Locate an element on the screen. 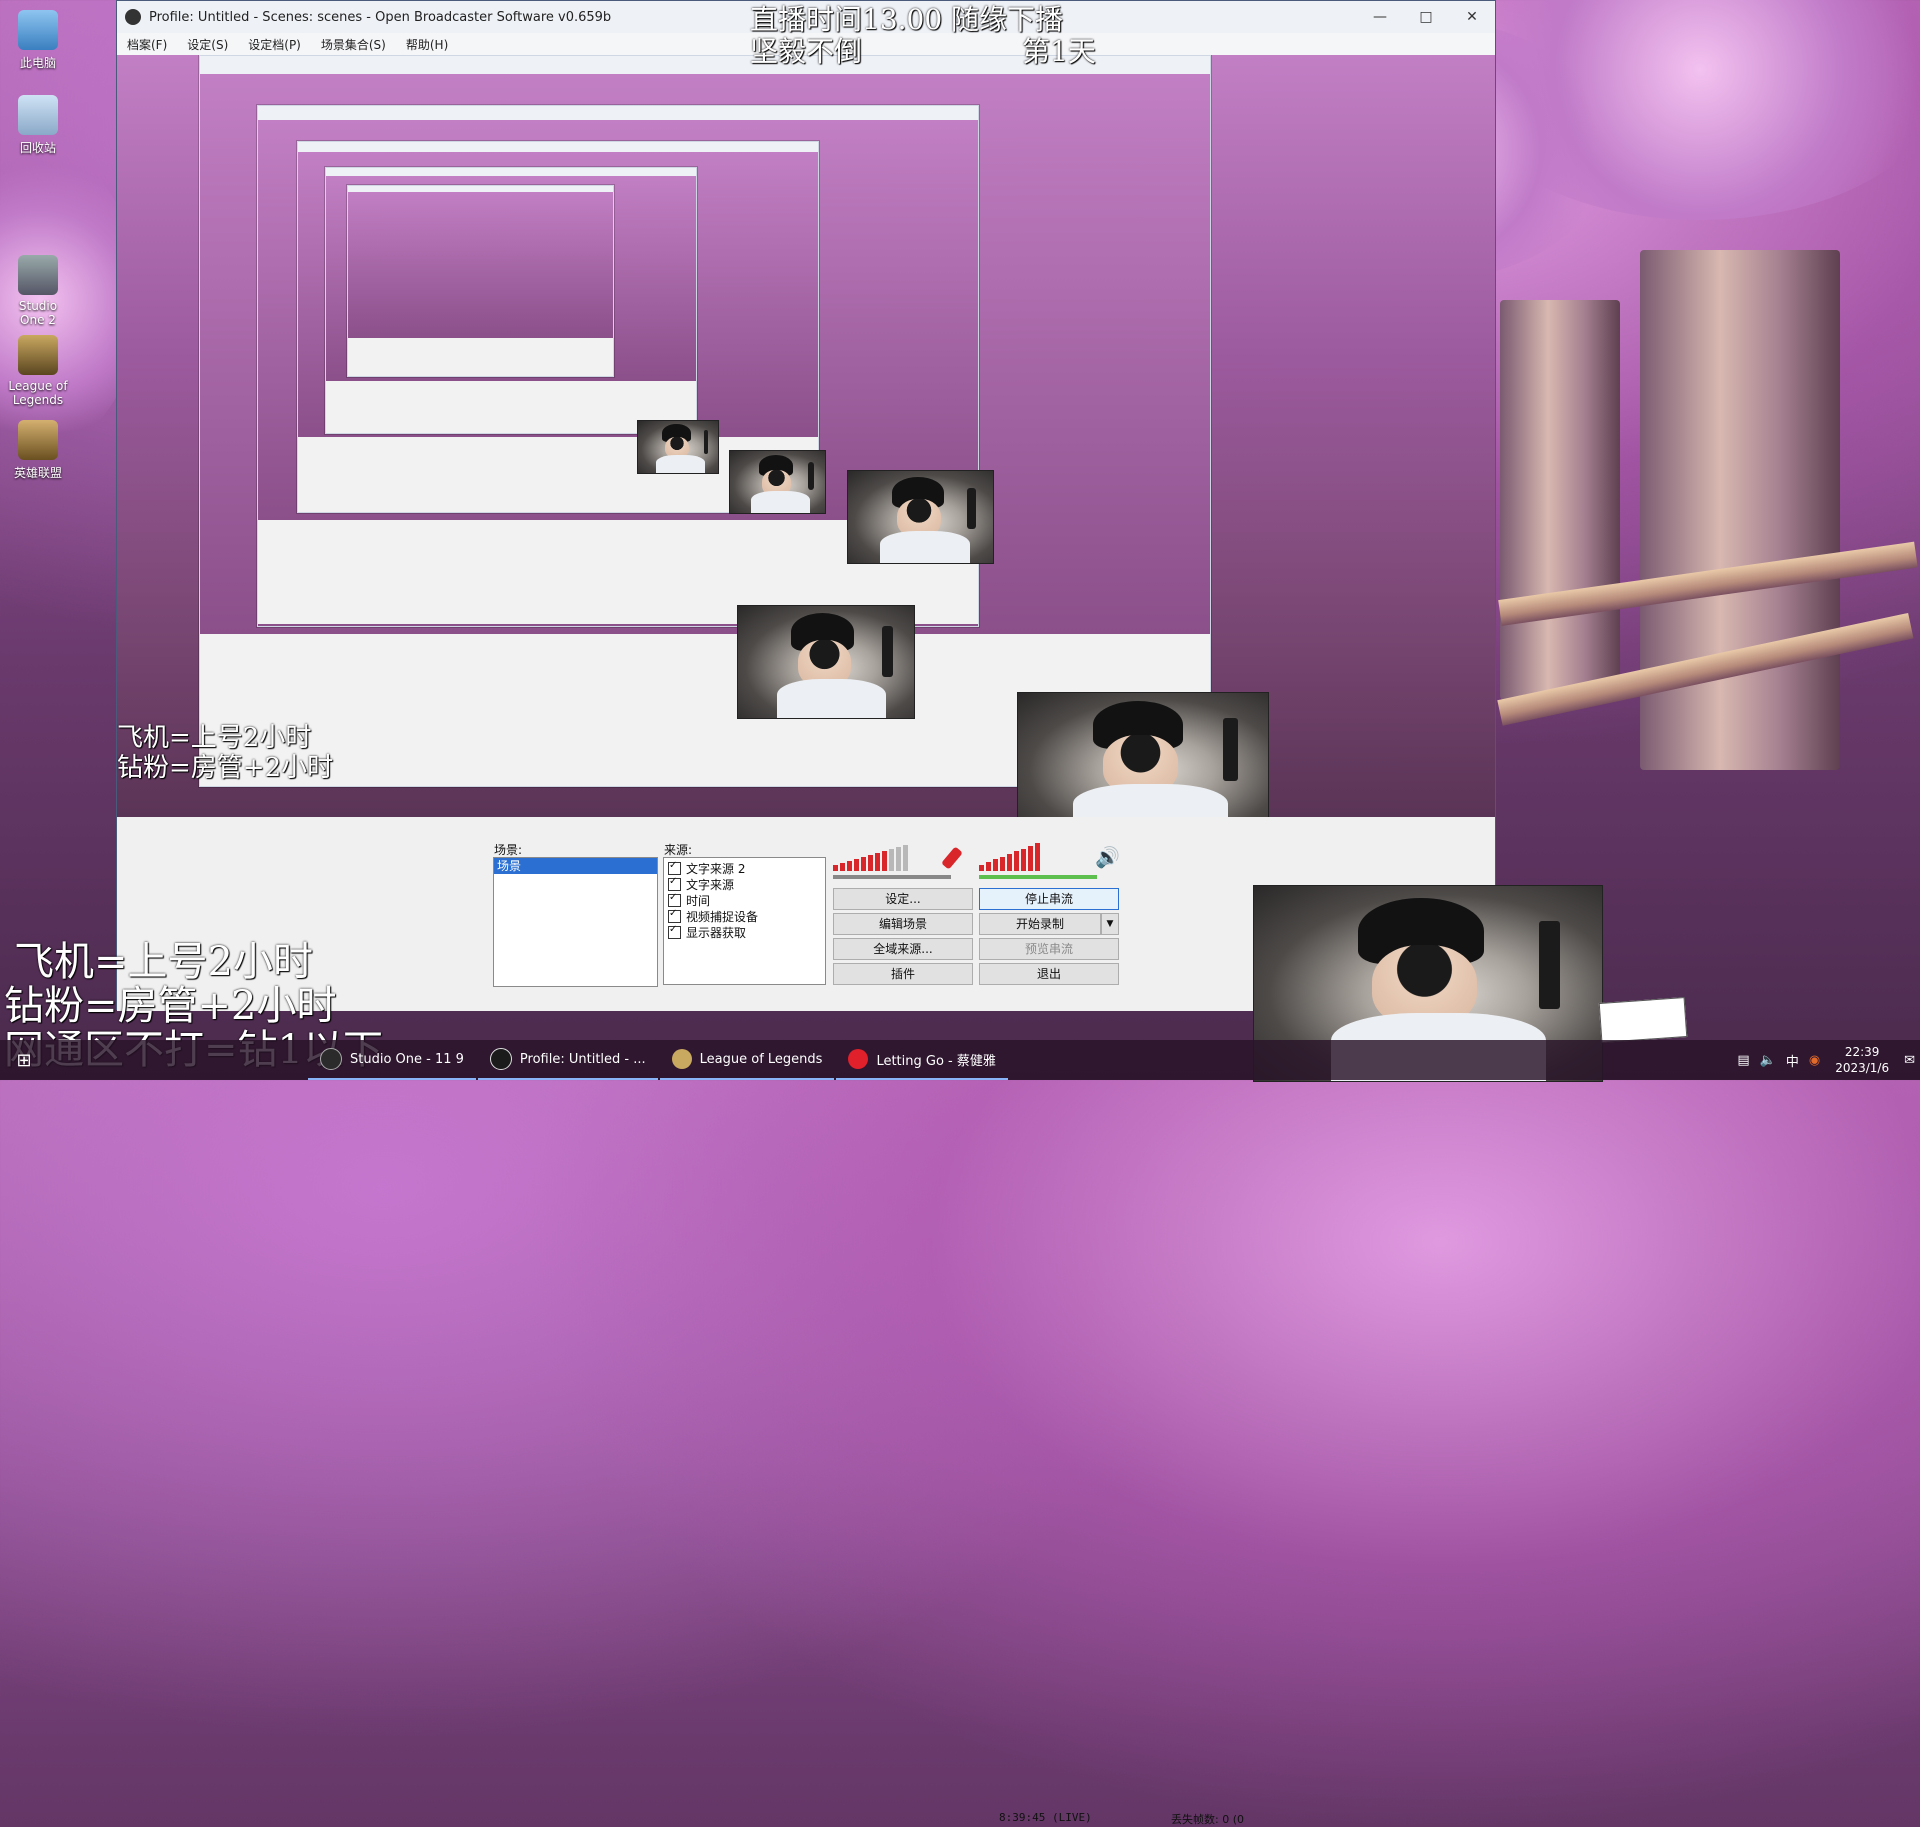 This screenshot has height=1827, width=1920. speaker-icon: 🔊 is located at coordinates (1107, 857).